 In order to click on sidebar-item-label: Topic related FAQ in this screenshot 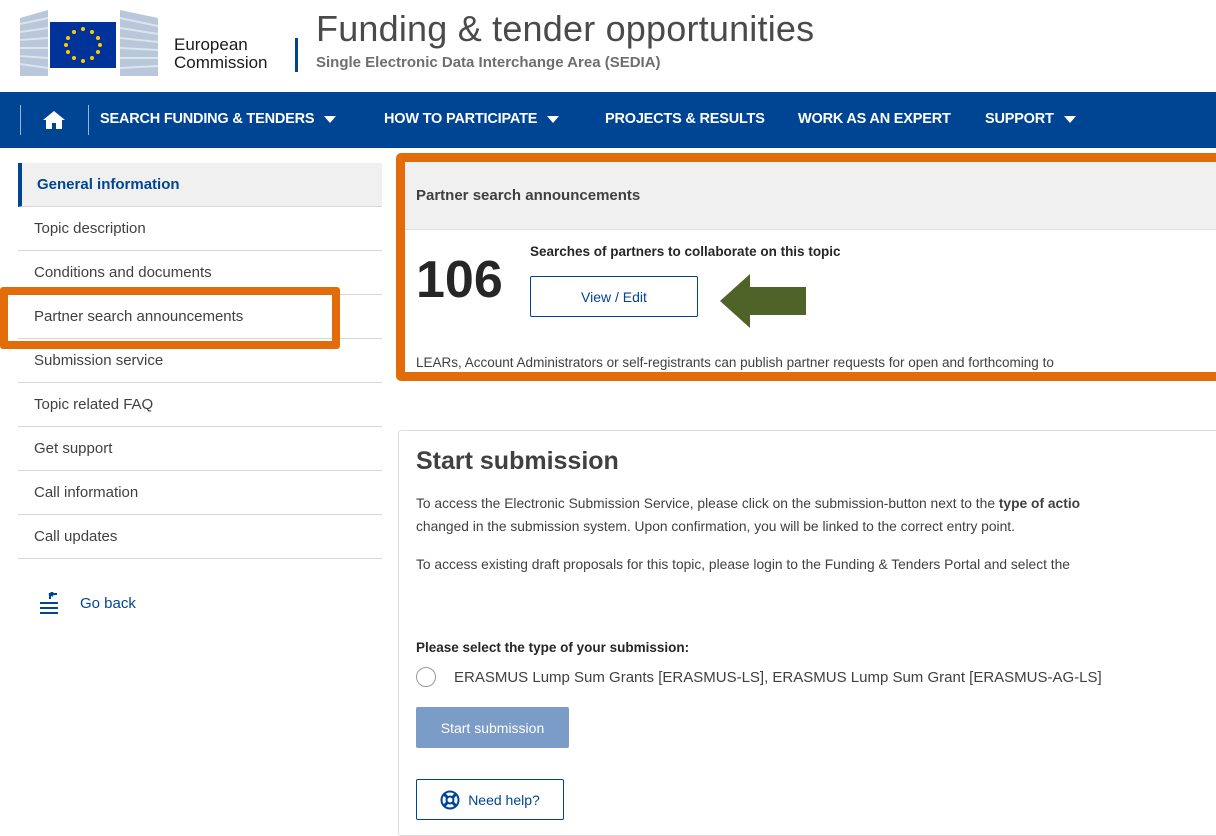, I will do `click(94, 404)`.